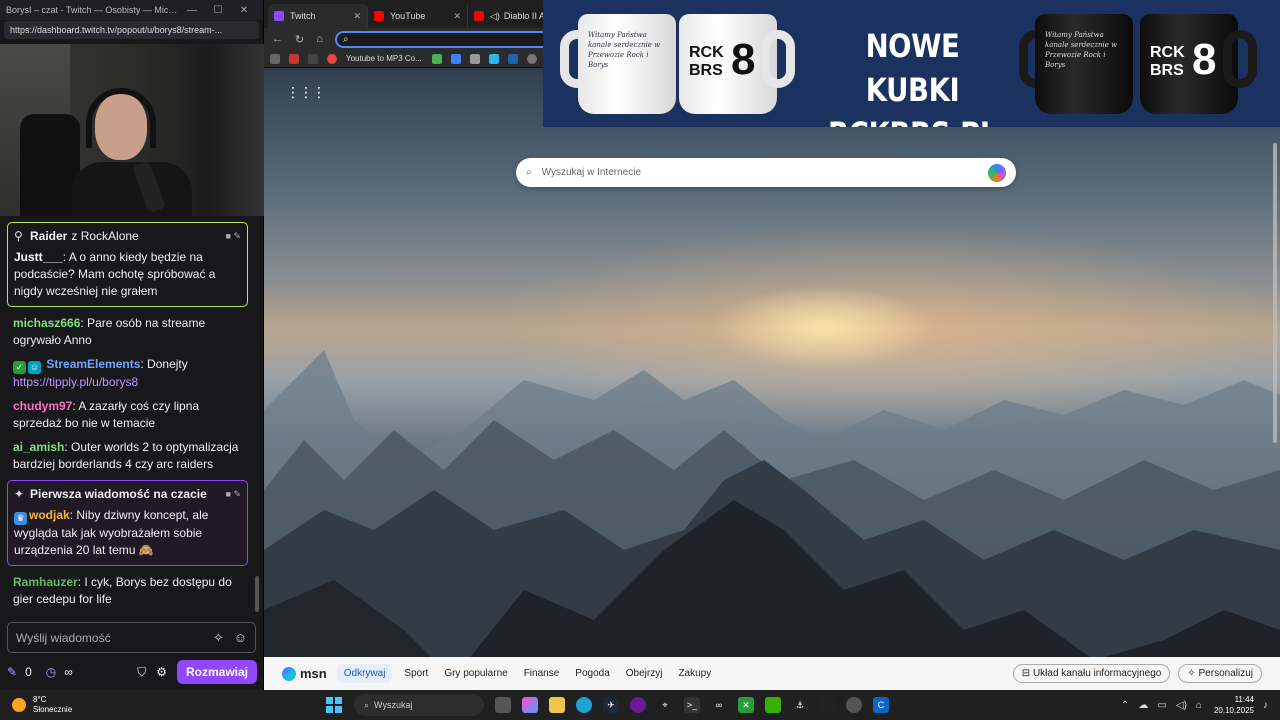  Describe the element at coordinates (881, 705) in the screenshot. I see `app-icon: C` at that location.